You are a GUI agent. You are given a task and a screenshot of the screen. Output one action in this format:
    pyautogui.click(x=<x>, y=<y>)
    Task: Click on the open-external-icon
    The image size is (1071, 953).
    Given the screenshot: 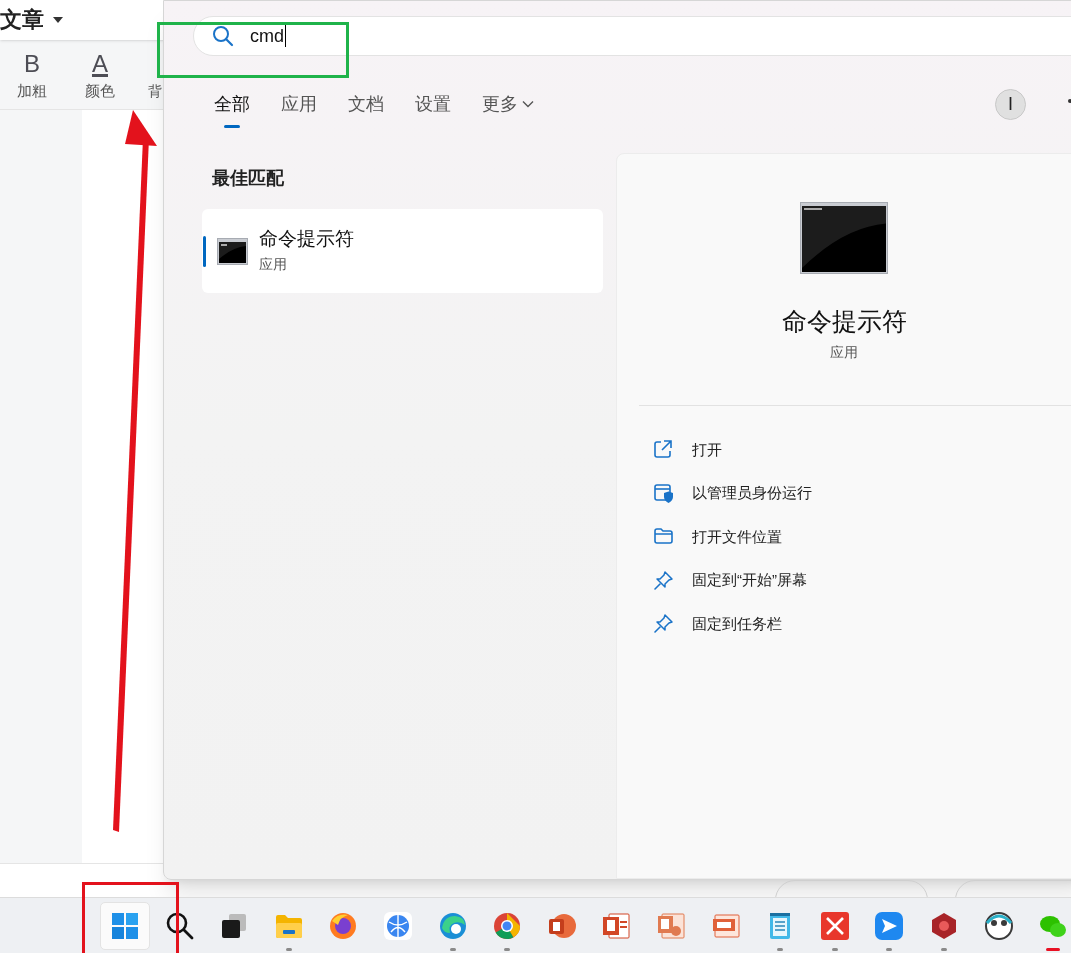 What is the action you would take?
    pyautogui.click(x=663, y=450)
    